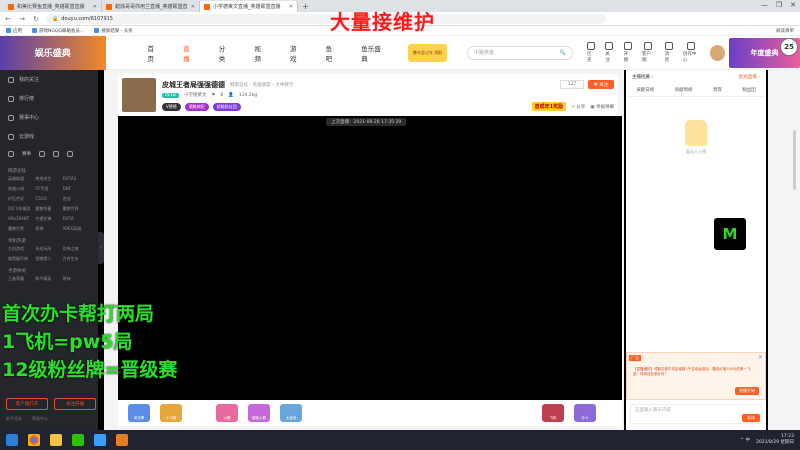 The image size is (800, 450). I want to click on category-link: CSGO, so click(48, 199).